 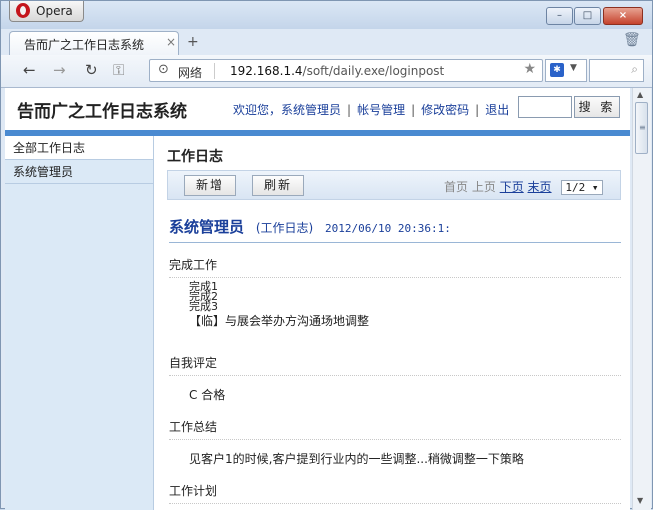 I want to click on url-text: 192.168.1.4/soft/daily.exe/loginpost, so click(x=337, y=71).